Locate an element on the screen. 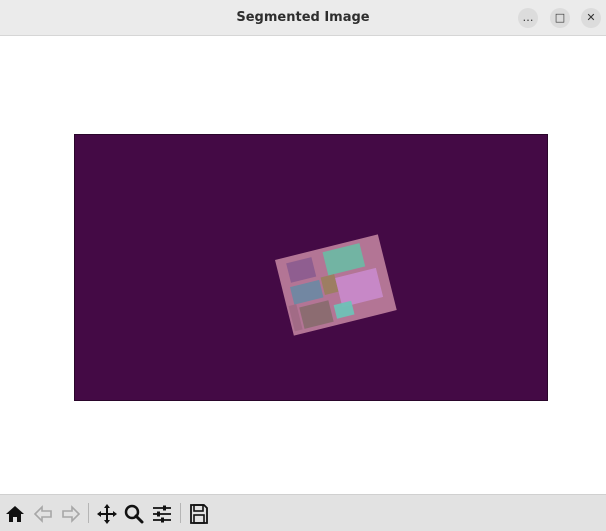  navigation-toolbar is located at coordinates (303, 512).